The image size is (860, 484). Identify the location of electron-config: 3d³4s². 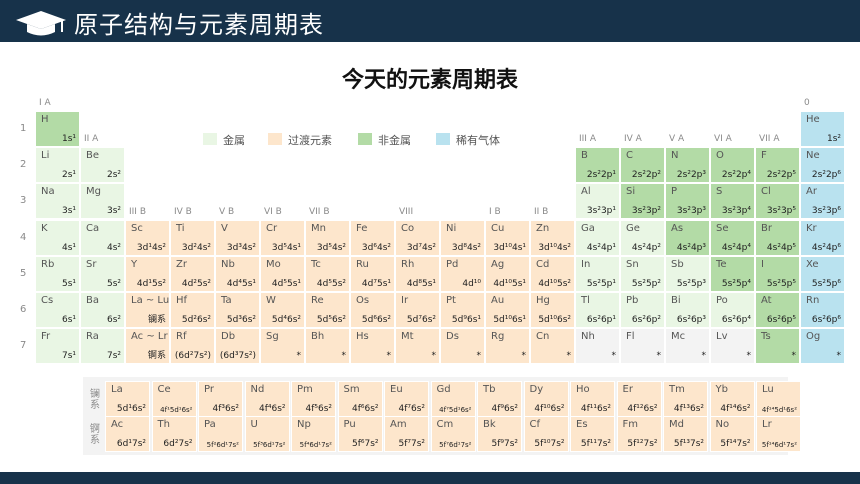
(241, 247).